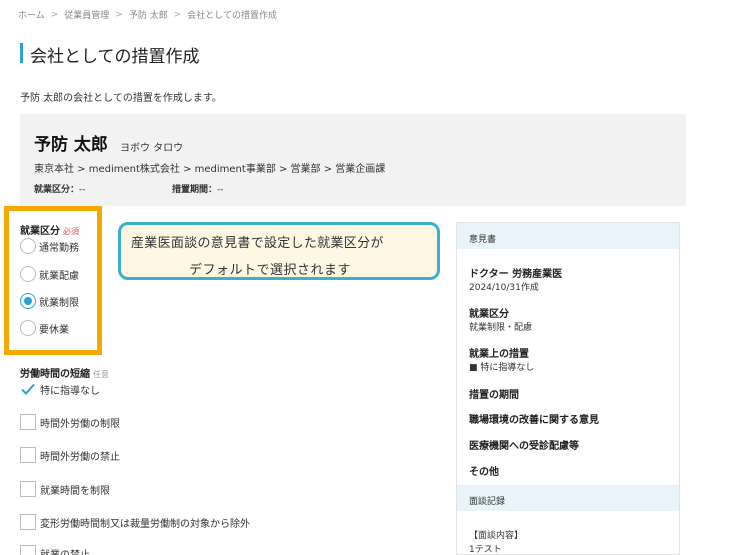 The height and width of the screenshot is (555, 737). I want to click on radio-label: 就業配慮, so click(59, 276).